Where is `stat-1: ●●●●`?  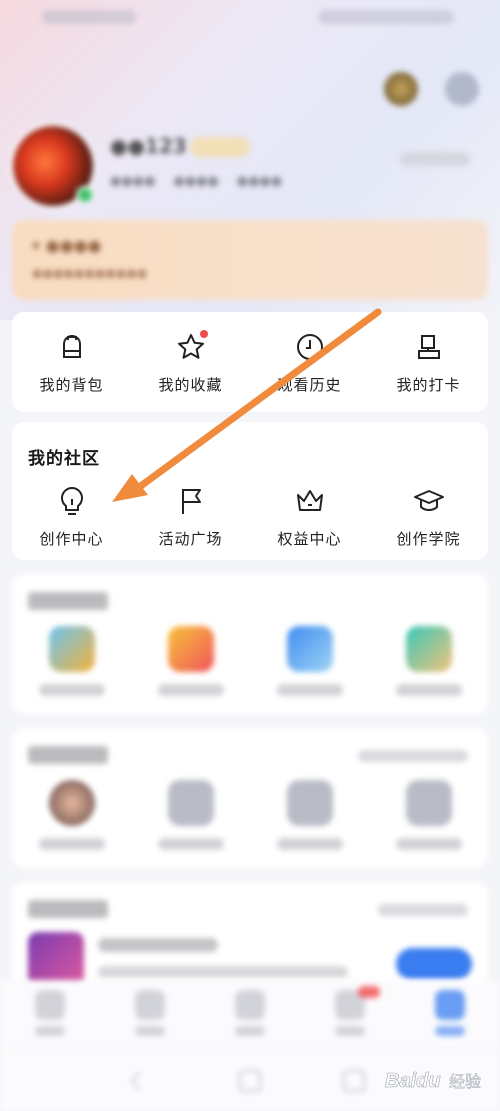 stat-1: ●●●● is located at coordinates (132, 181).